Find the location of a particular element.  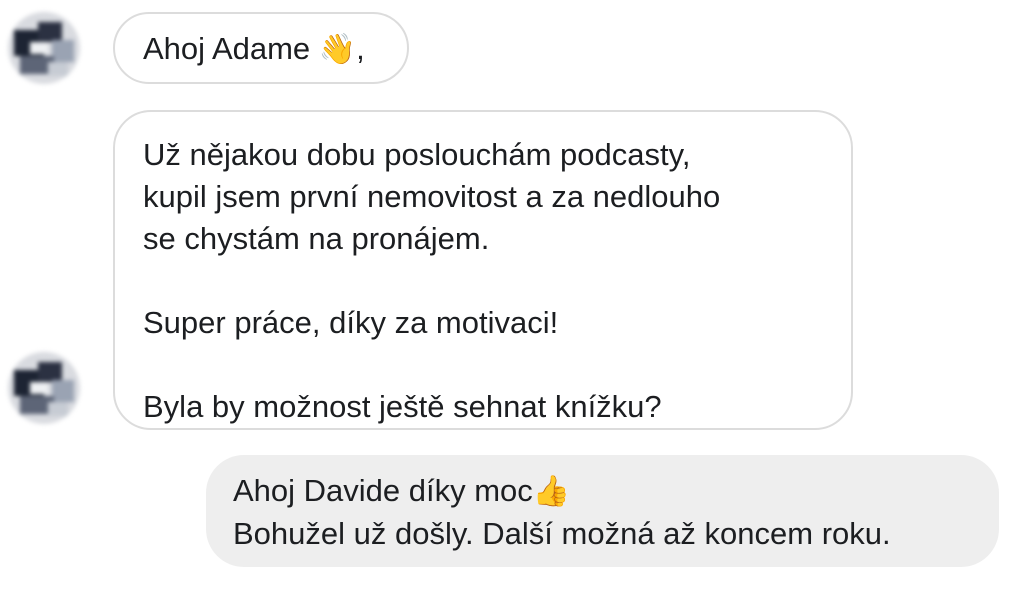

message-bubble-incoming: Ahoj Adame 👋, is located at coordinates (261, 48).